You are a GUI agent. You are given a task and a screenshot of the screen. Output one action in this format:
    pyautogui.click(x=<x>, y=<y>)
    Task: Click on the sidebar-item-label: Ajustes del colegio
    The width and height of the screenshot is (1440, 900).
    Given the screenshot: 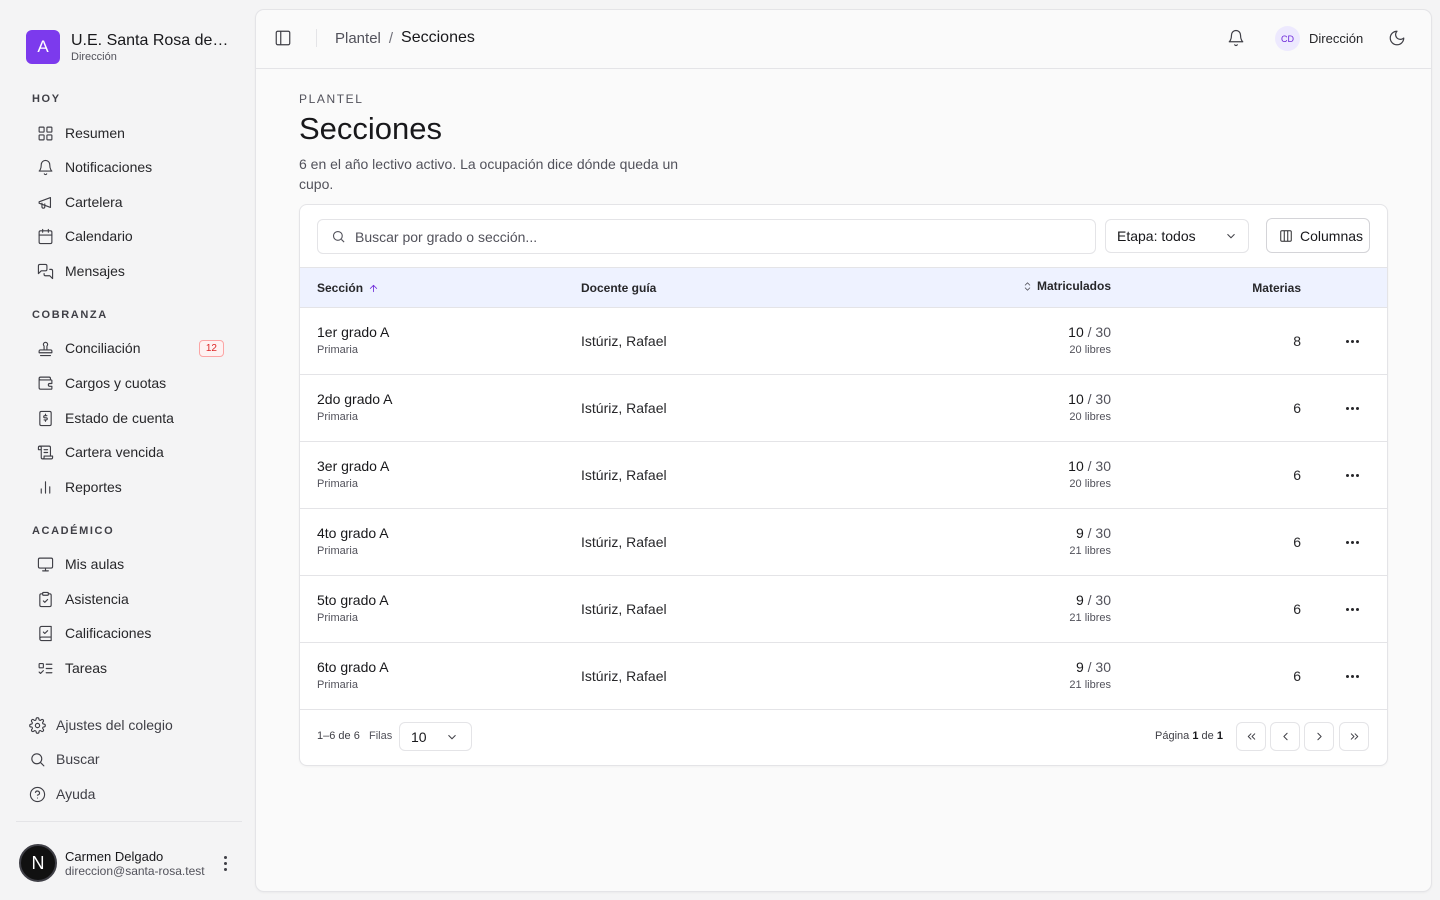 What is the action you would take?
    pyautogui.click(x=114, y=725)
    